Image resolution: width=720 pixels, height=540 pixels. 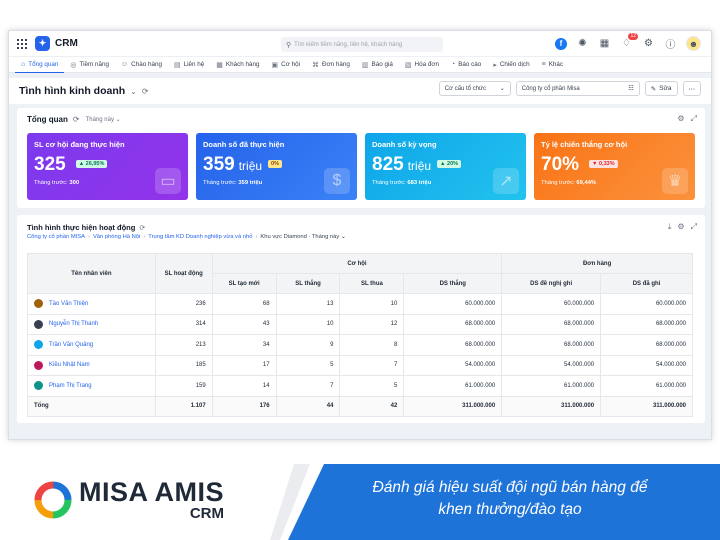 I want to click on nav-item-6: ⌘ Đơn hàng, so click(x=331, y=65).